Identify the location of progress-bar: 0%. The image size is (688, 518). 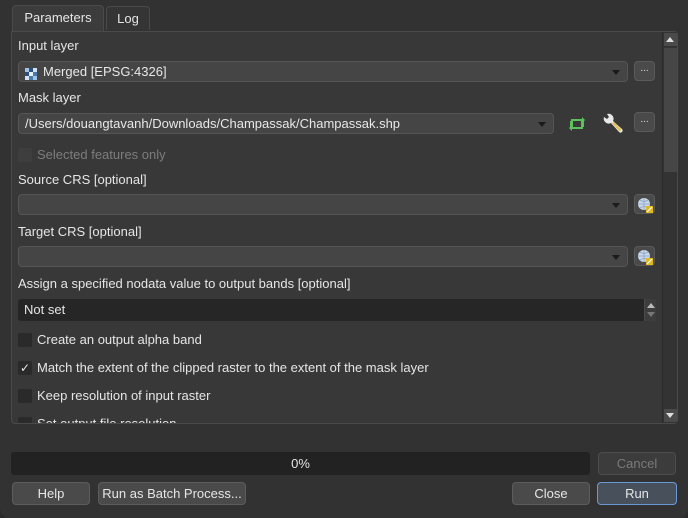
(300, 463).